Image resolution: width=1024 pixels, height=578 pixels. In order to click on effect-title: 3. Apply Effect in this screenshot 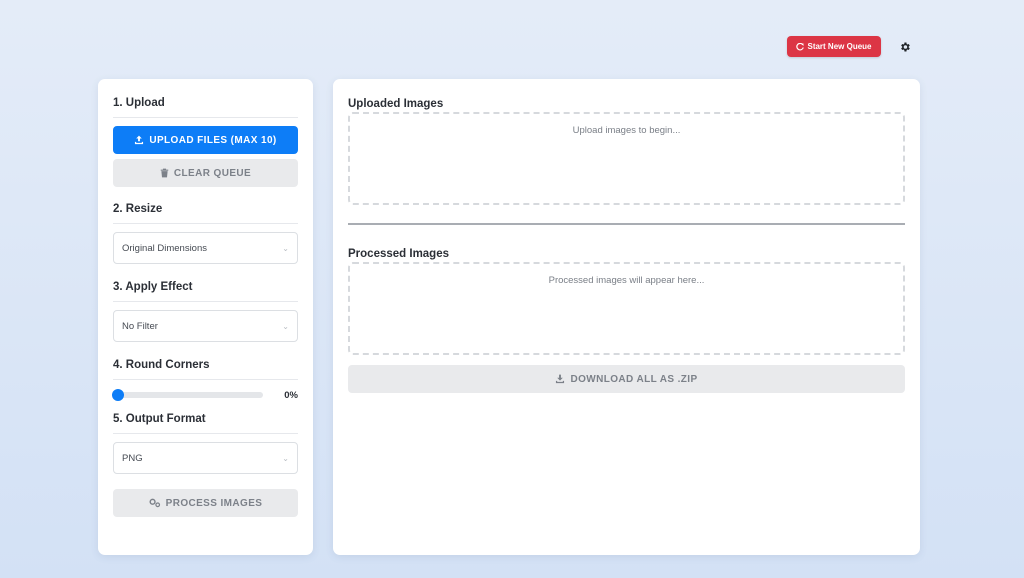, I will do `click(153, 287)`.